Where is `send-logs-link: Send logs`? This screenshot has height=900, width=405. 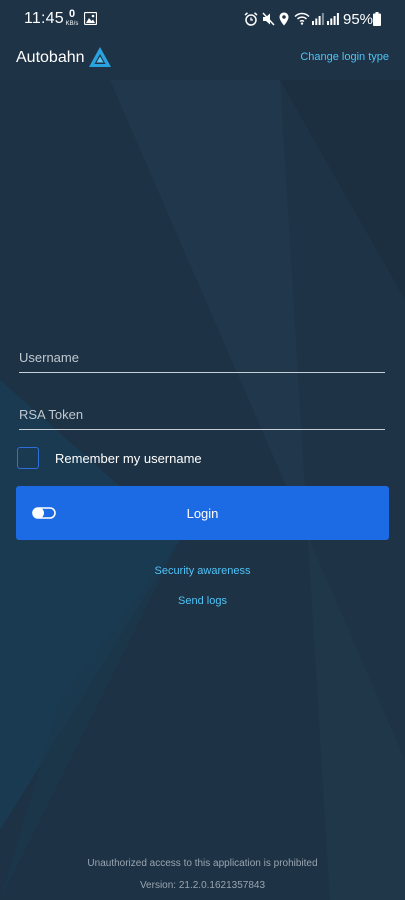
send-logs-link: Send logs is located at coordinates (202, 601).